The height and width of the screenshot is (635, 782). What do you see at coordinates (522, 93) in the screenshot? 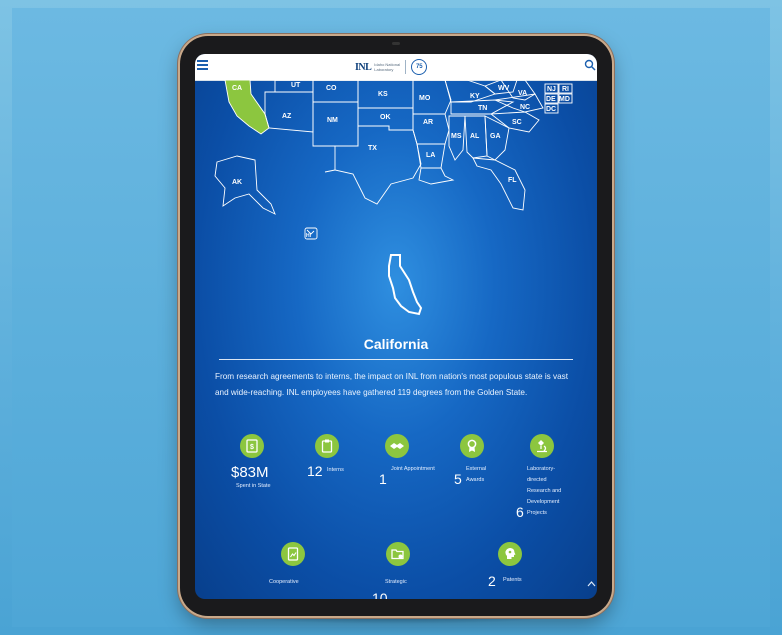
I see `map-label-va: VA` at bounding box center [522, 93].